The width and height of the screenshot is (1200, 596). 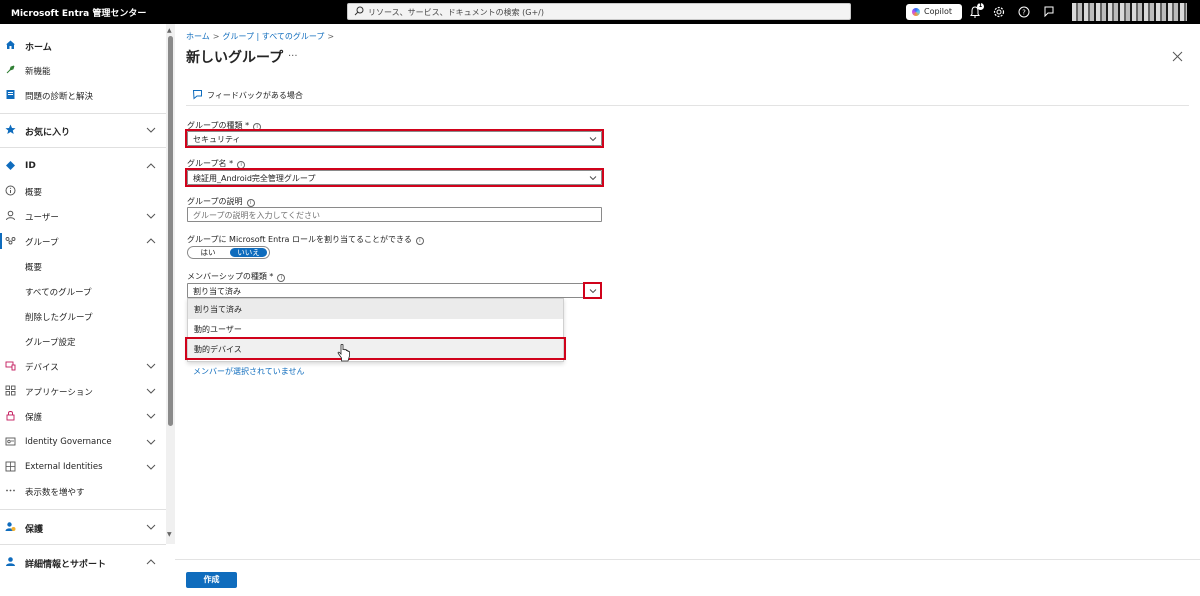 What do you see at coordinates (916, 12) in the screenshot?
I see `copilot-icon` at bounding box center [916, 12].